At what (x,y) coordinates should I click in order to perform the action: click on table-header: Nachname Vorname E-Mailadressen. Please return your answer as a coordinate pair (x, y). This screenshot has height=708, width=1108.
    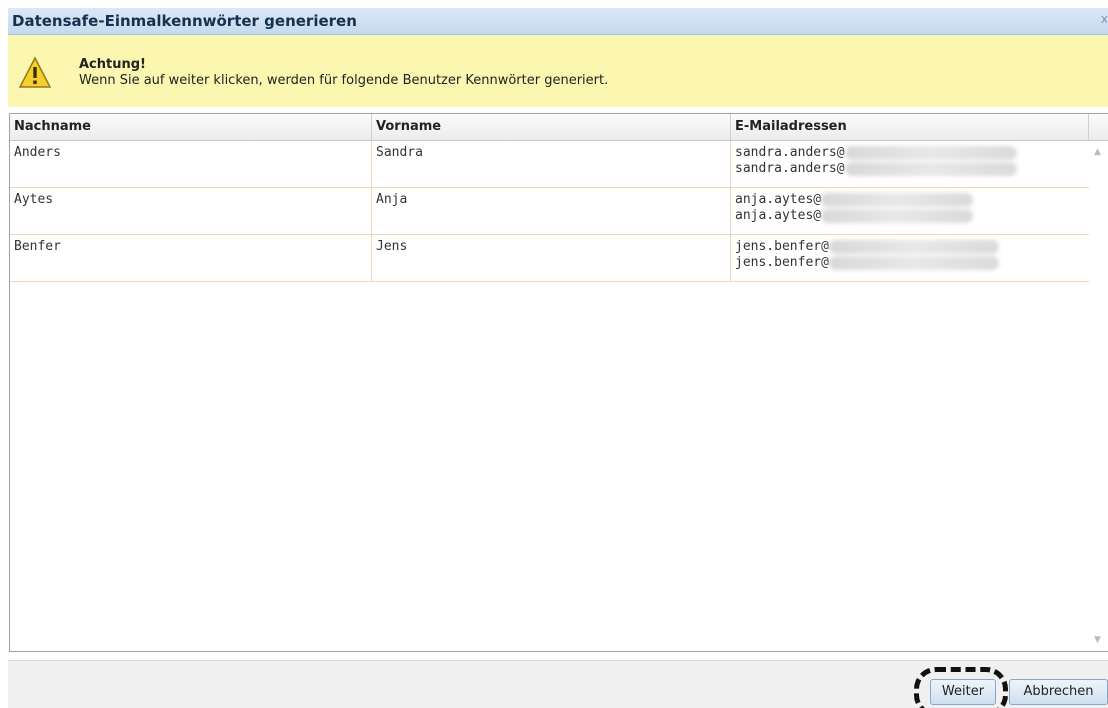
    Looking at the image, I should click on (559, 127).